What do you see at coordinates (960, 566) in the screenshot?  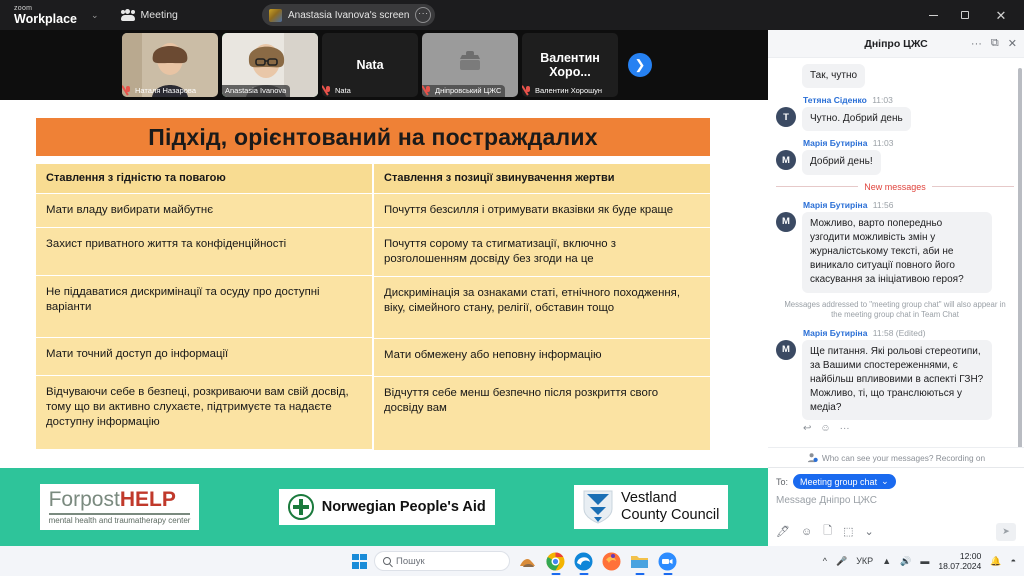 I see `clock-date: 18.07.2024` at bounding box center [960, 566].